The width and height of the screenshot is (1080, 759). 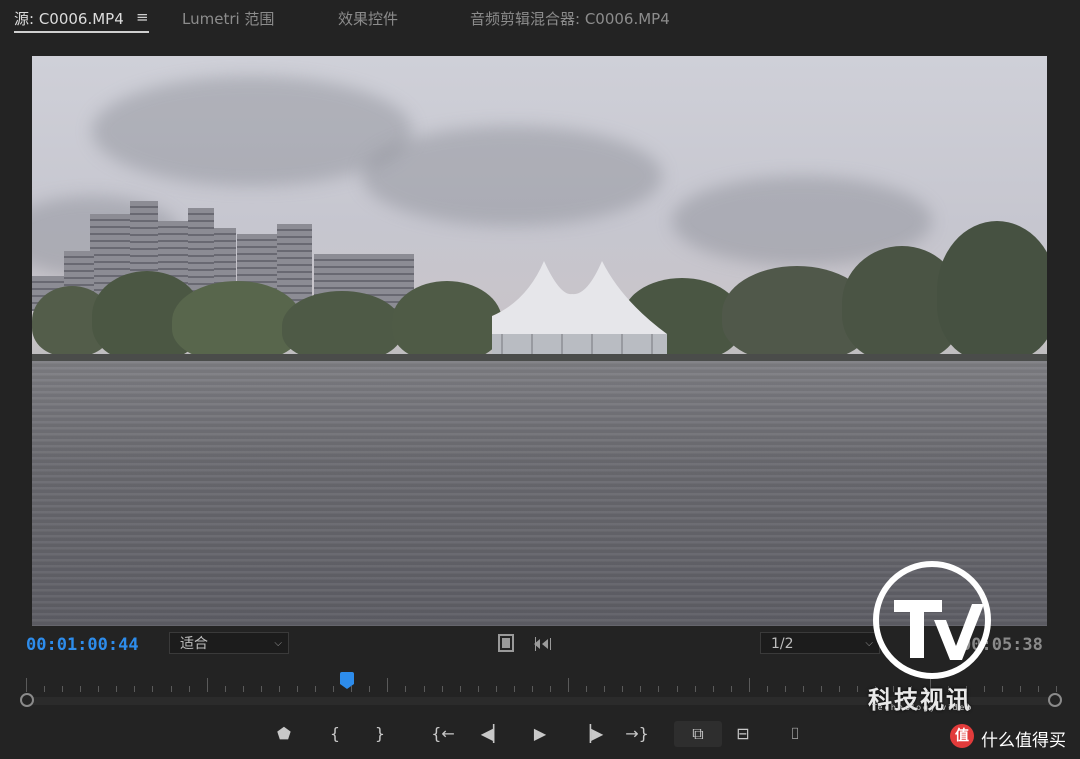 I want to click on tab-source: 源: C0006.MP4, so click(x=69, y=18).